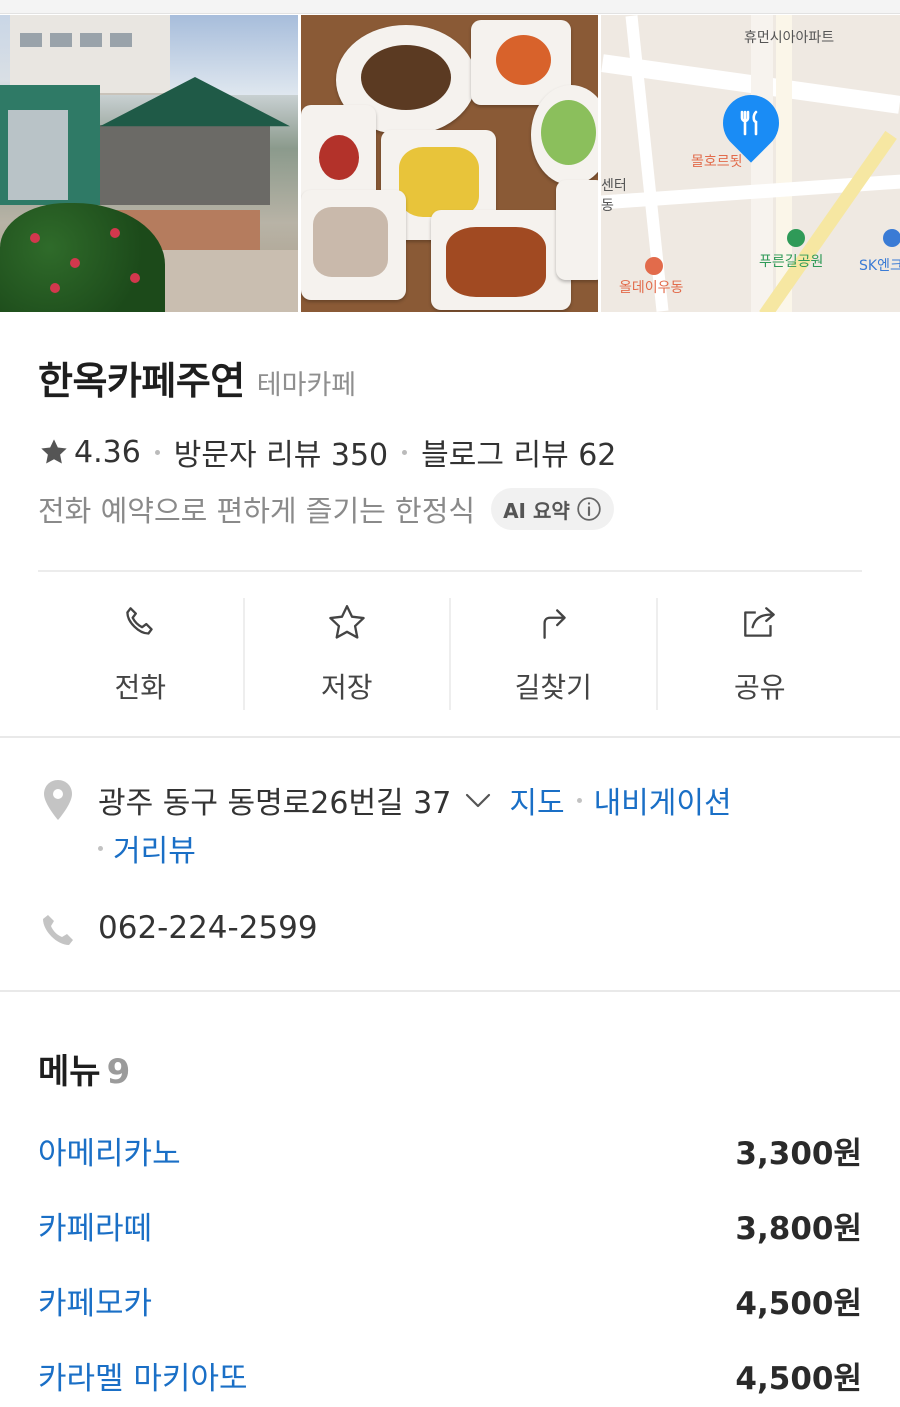 The image size is (900, 1407). Describe the element at coordinates (306, 385) in the screenshot. I see `place-category: 테마카페` at that location.